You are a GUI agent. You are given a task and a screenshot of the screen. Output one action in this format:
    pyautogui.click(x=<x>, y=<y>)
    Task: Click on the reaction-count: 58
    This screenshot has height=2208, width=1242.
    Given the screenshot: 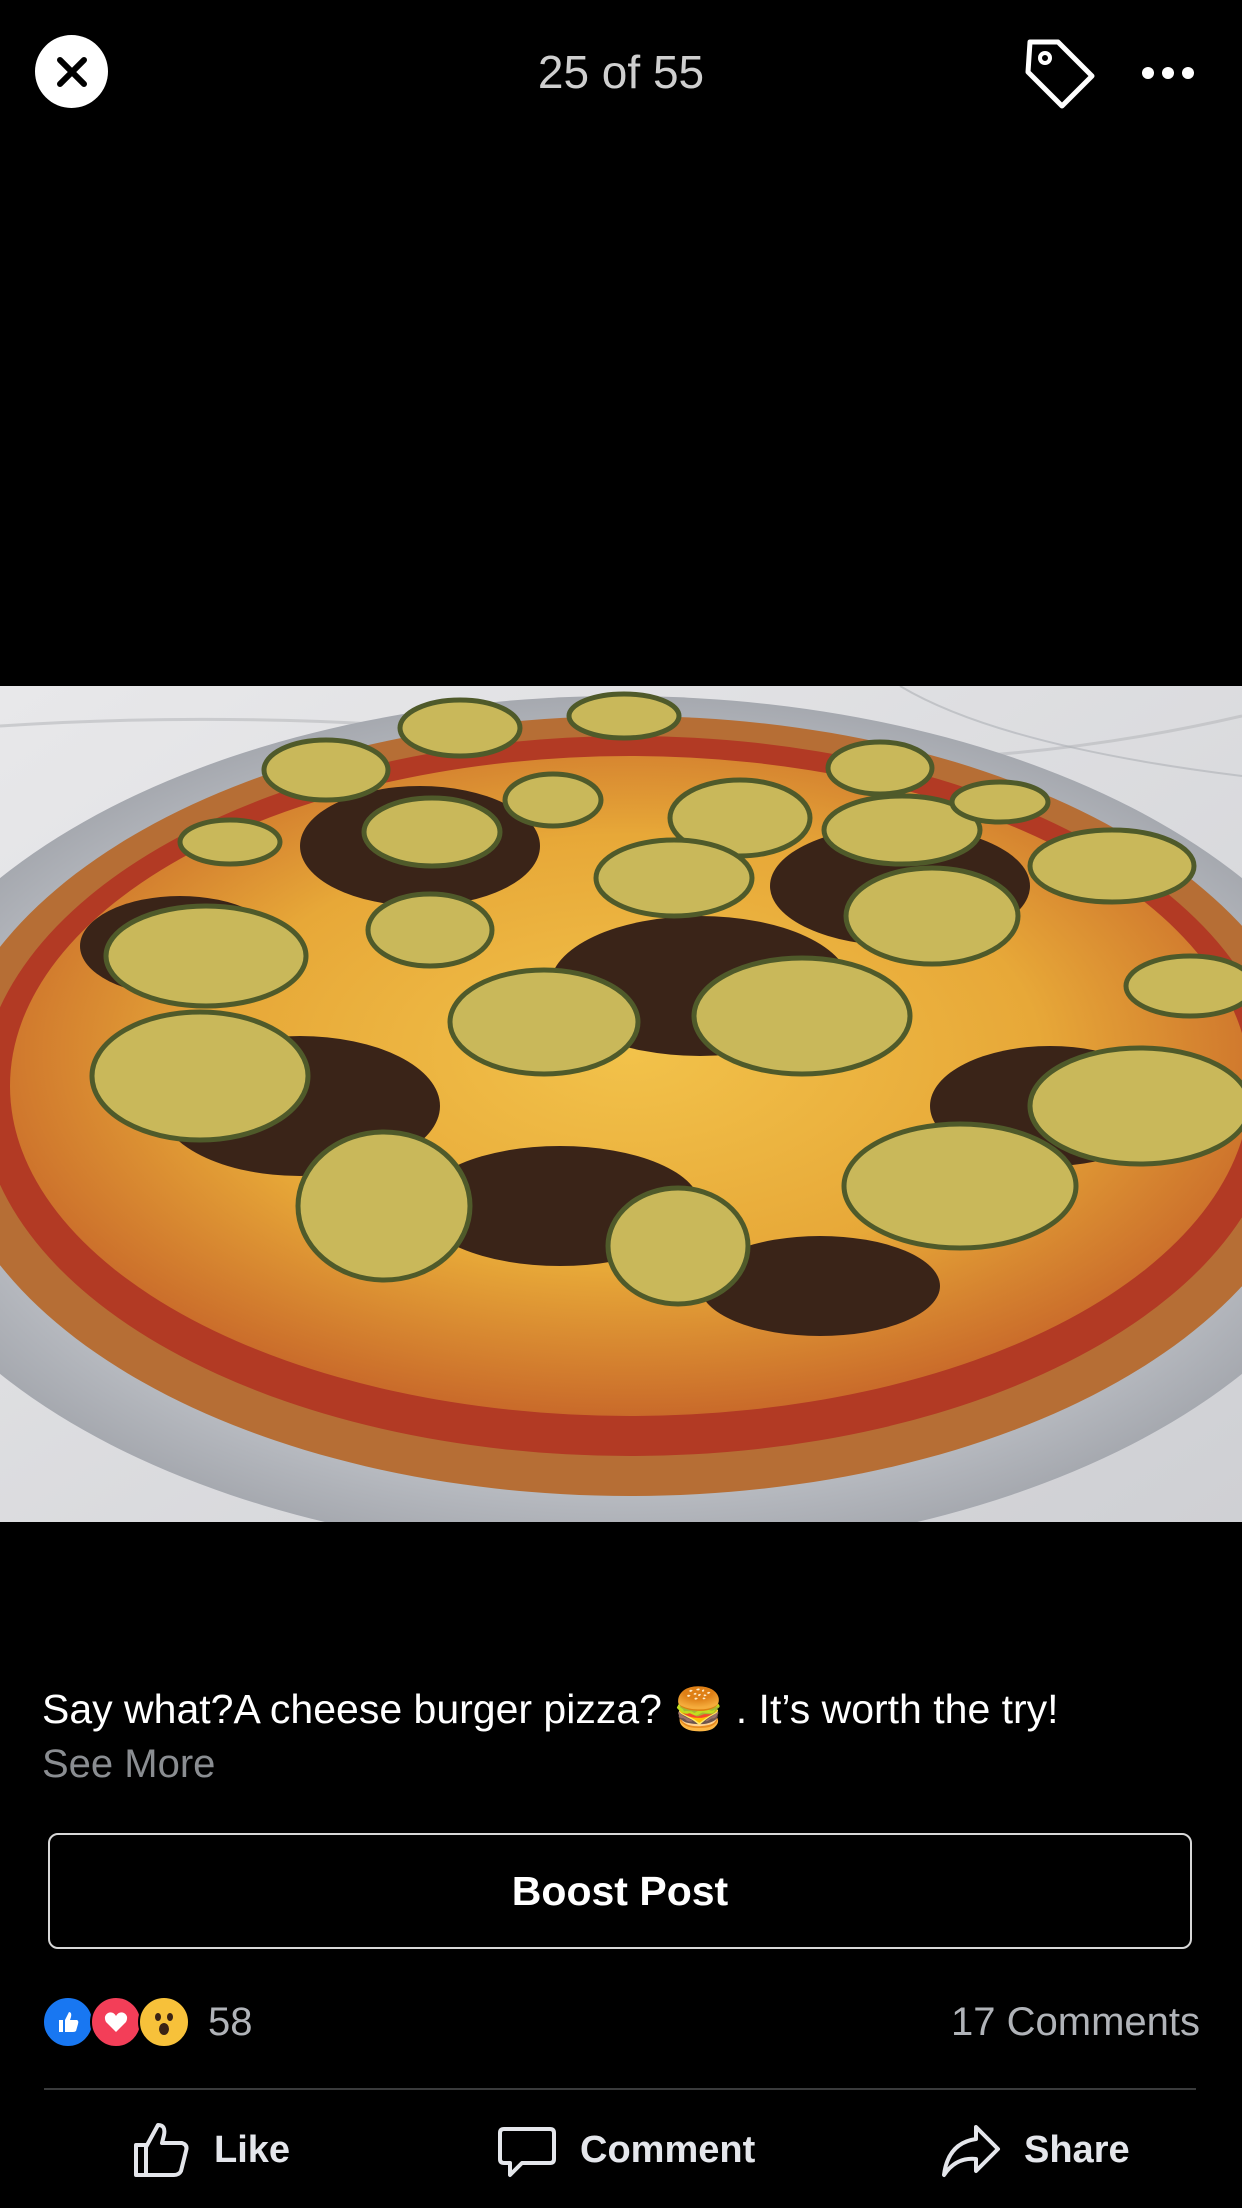 What is the action you would take?
    pyautogui.click(x=230, y=2021)
    